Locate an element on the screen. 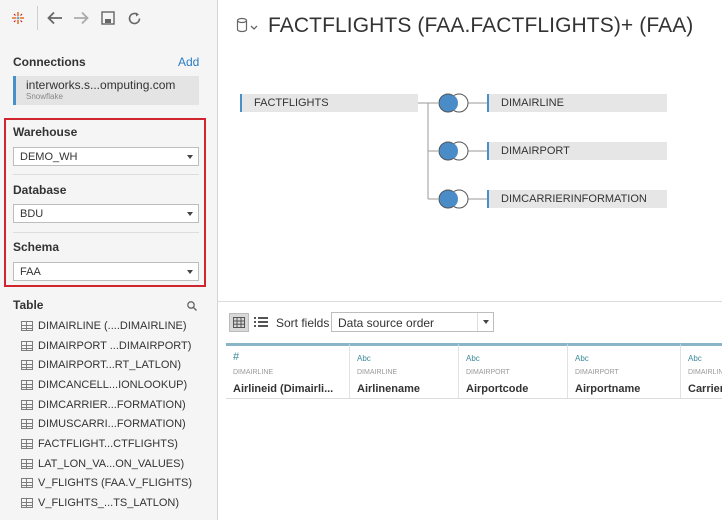  save-icon is located at coordinates (108, 18).